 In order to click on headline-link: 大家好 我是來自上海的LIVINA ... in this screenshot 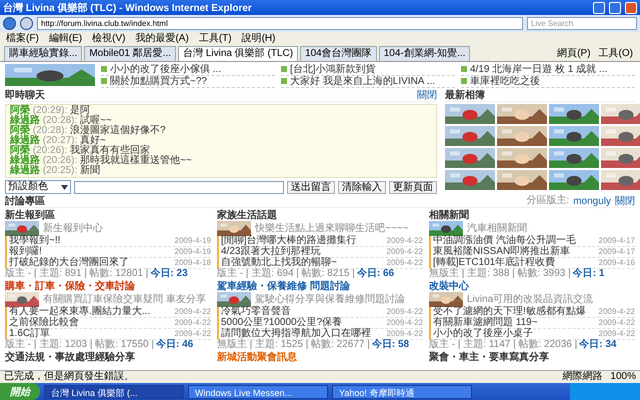, I will do `click(368, 82)`.